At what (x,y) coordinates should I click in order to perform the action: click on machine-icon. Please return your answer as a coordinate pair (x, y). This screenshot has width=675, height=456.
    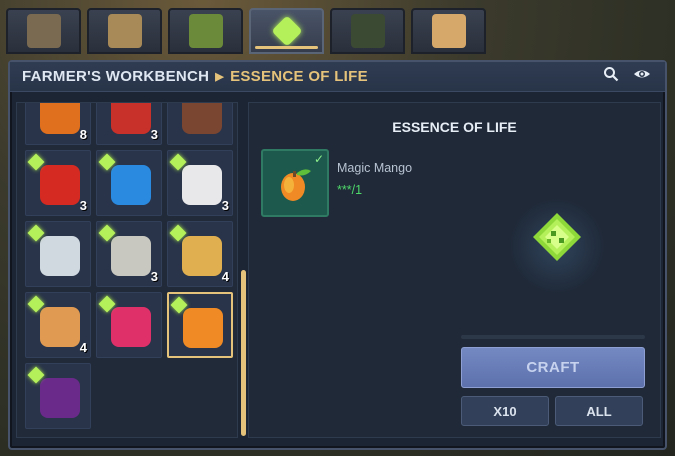
    Looking at the image, I should click on (43, 31).